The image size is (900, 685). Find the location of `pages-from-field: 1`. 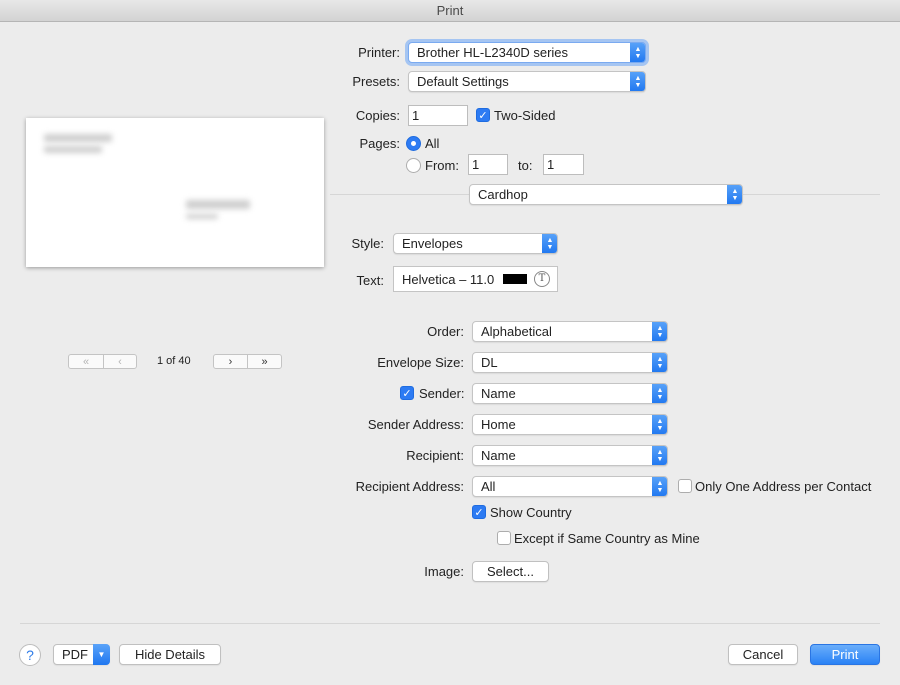

pages-from-field: 1 is located at coordinates (488, 164).